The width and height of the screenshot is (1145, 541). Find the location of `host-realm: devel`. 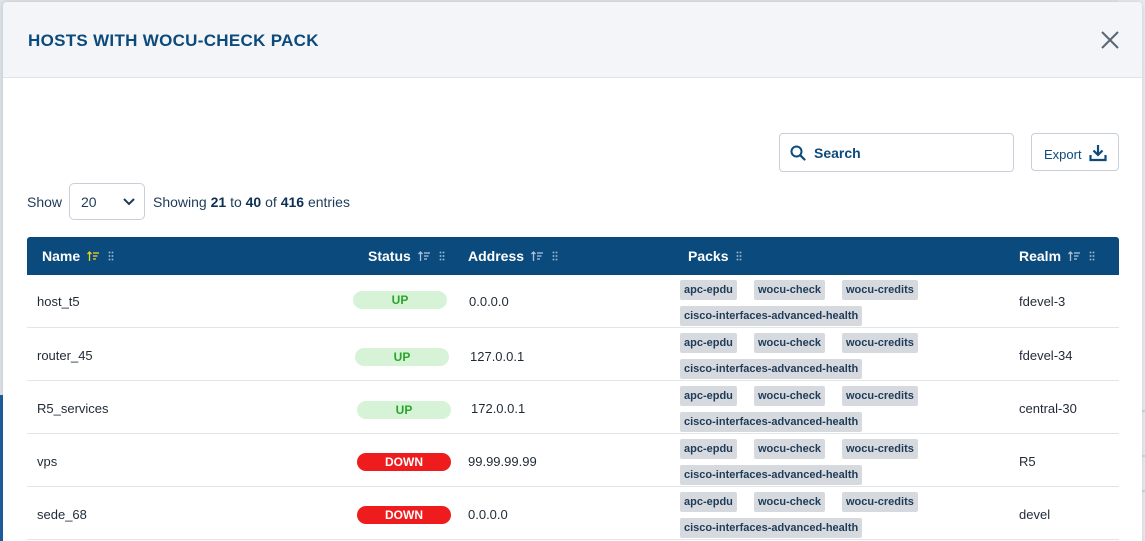

host-realm: devel is located at coordinates (1035, 514).